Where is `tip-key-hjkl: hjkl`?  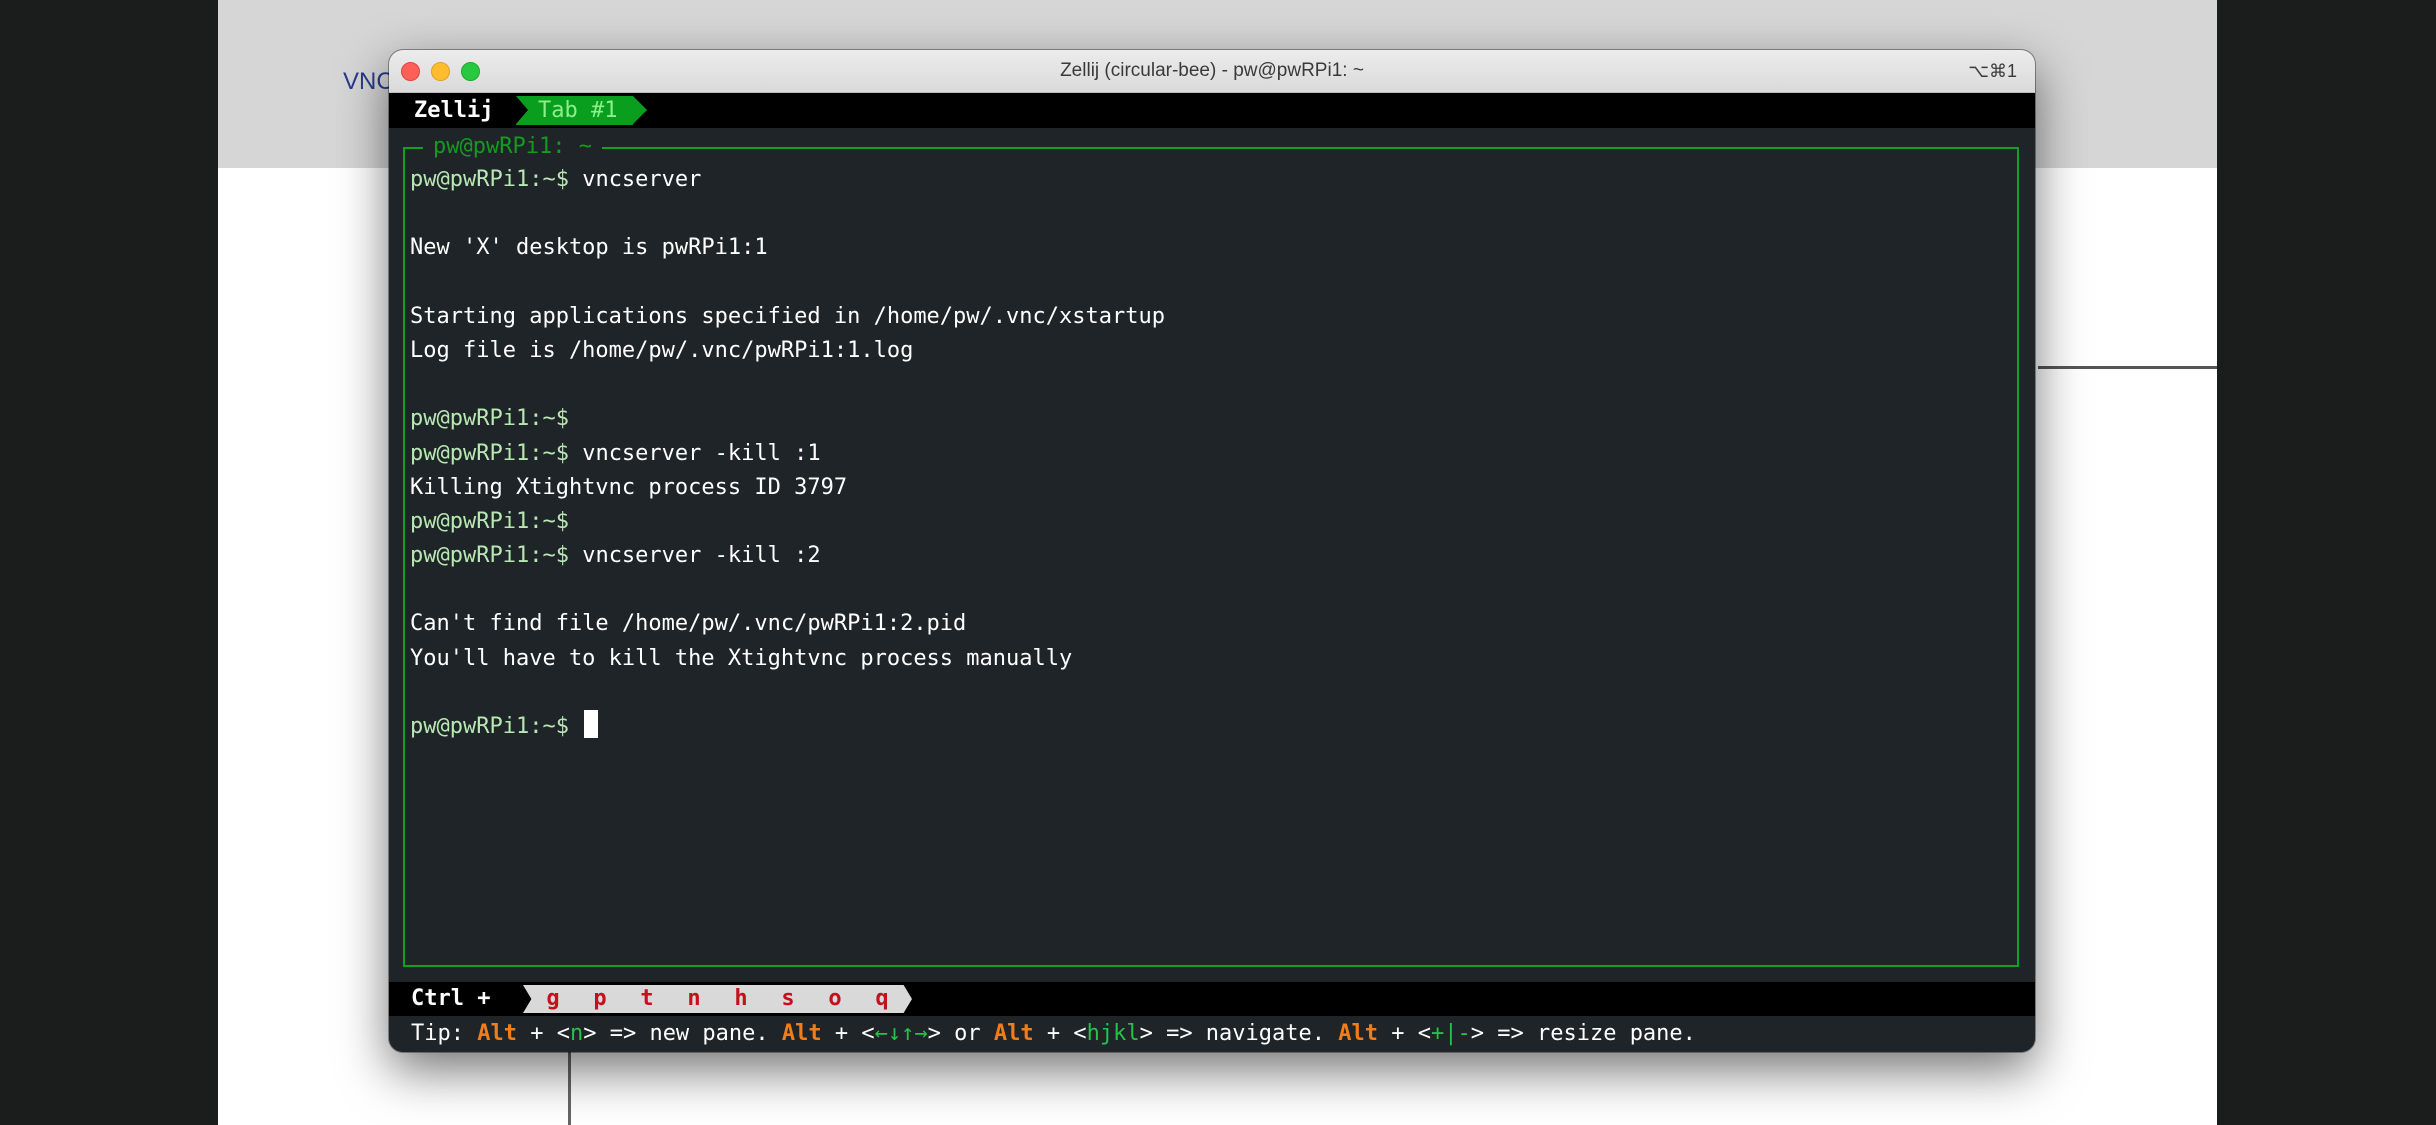 tip-key-hjkl: hjkl is located at coordinates (1113, 1033).